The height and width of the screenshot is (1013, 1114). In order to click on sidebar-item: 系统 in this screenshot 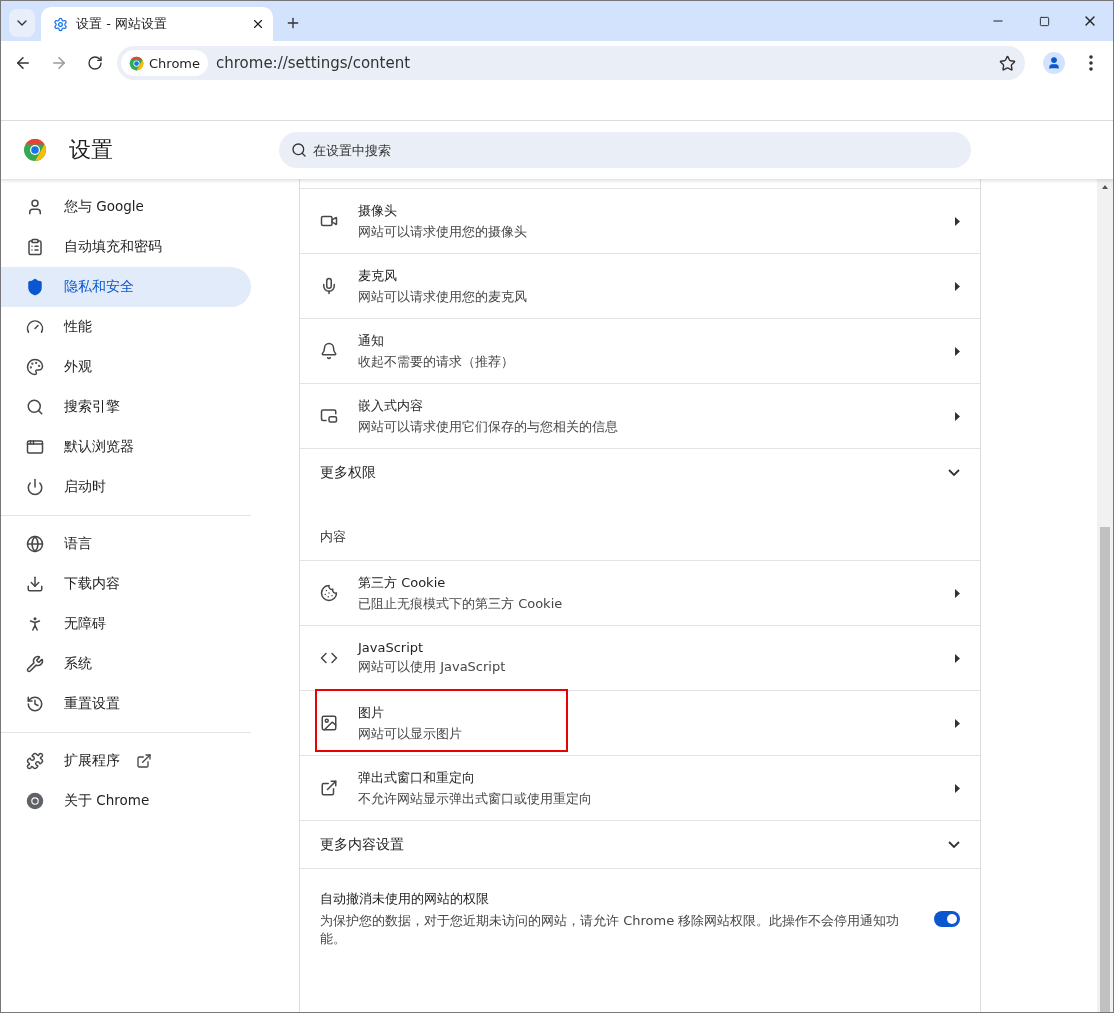, I will do `click(126, 664)`.